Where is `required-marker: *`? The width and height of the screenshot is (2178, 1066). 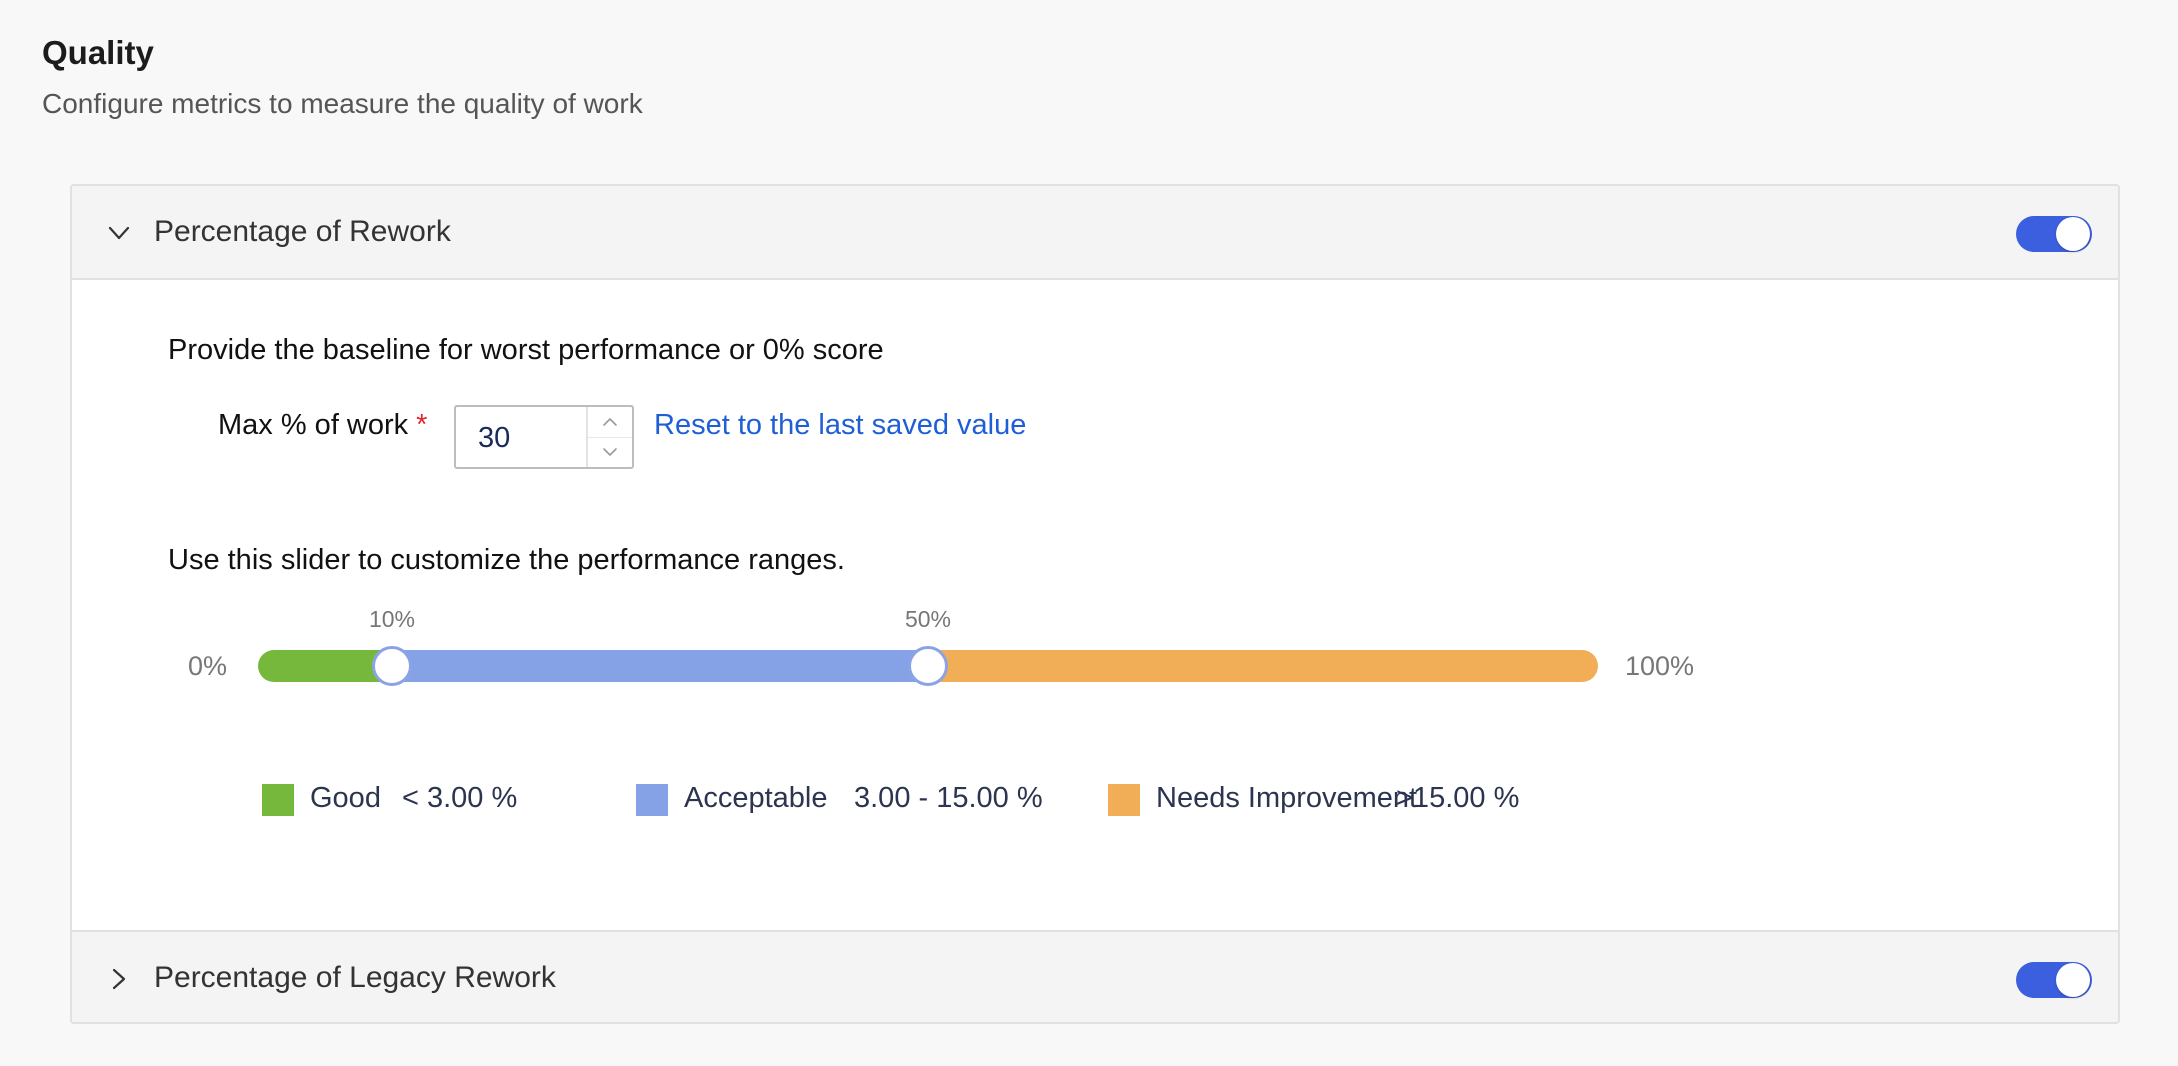 required-marker: * is located at coordinates (422, 425).